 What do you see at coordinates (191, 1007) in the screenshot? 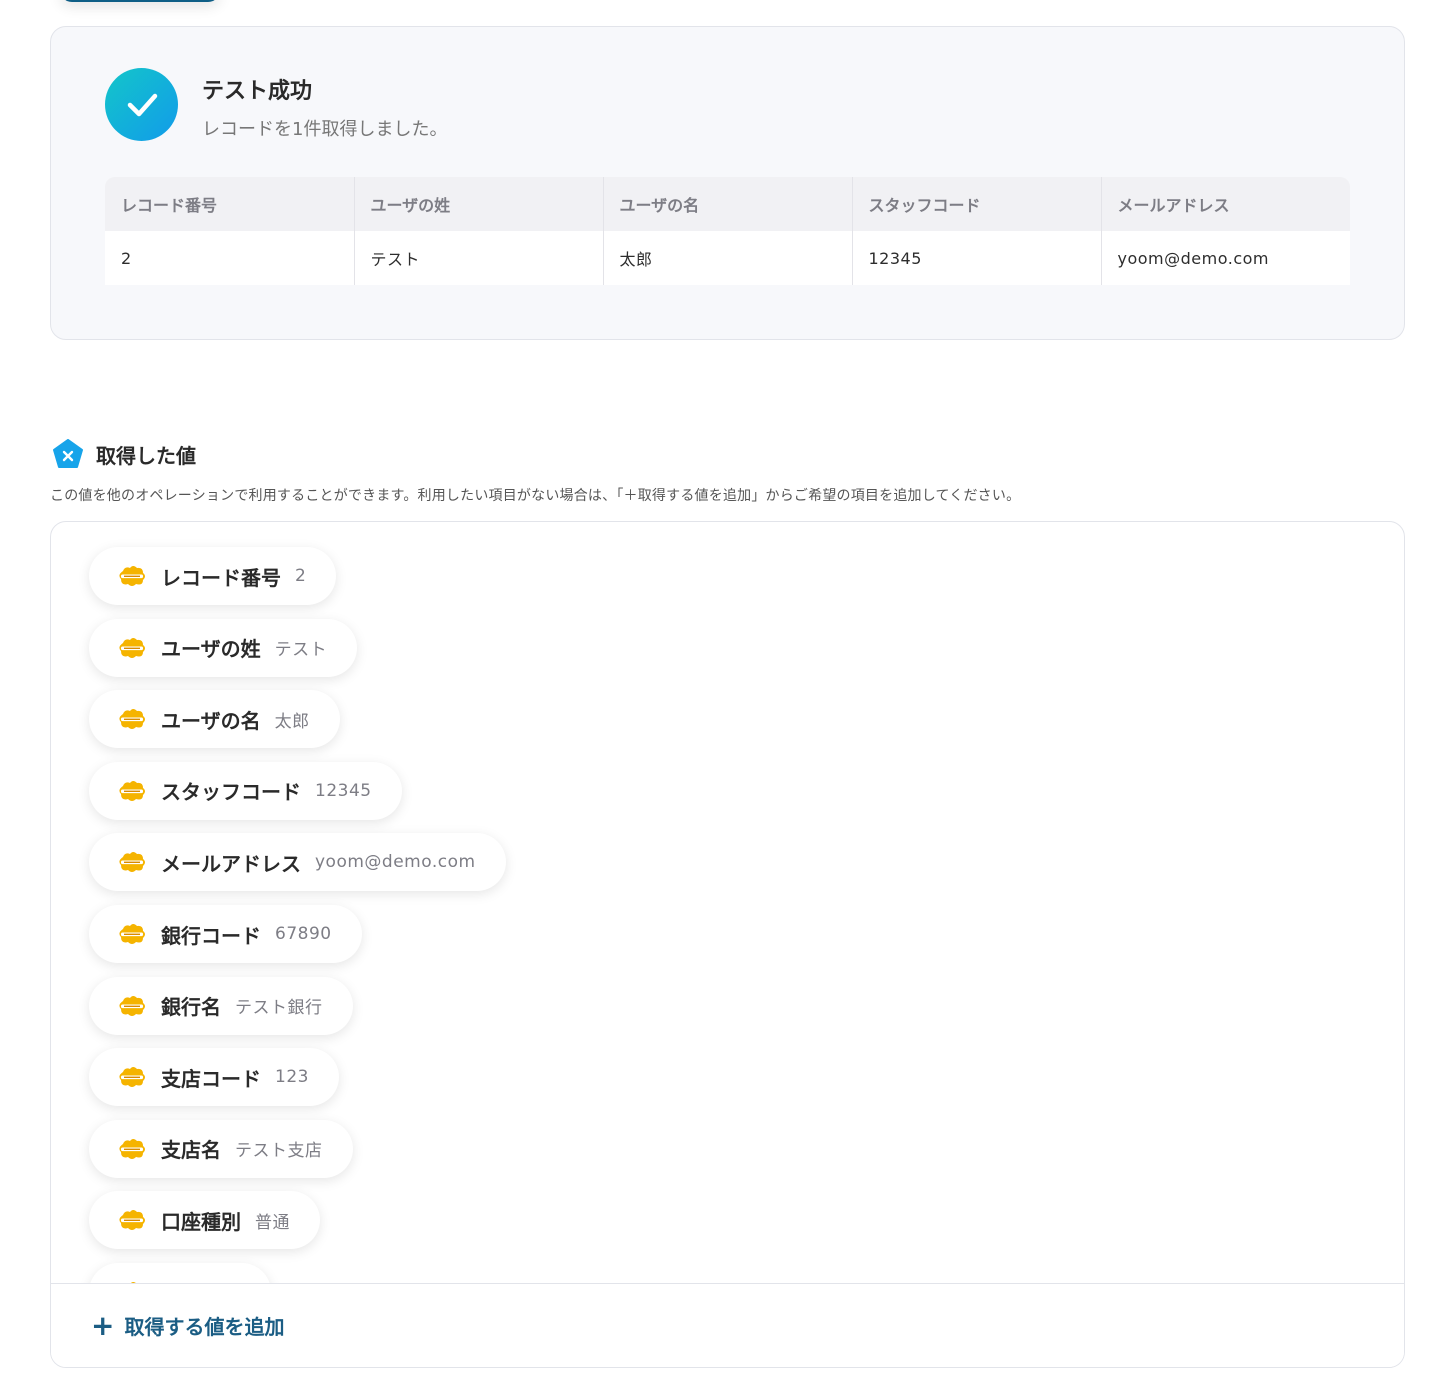
I see `chip-label: 銀行名` at bounding box center [191, 1007].